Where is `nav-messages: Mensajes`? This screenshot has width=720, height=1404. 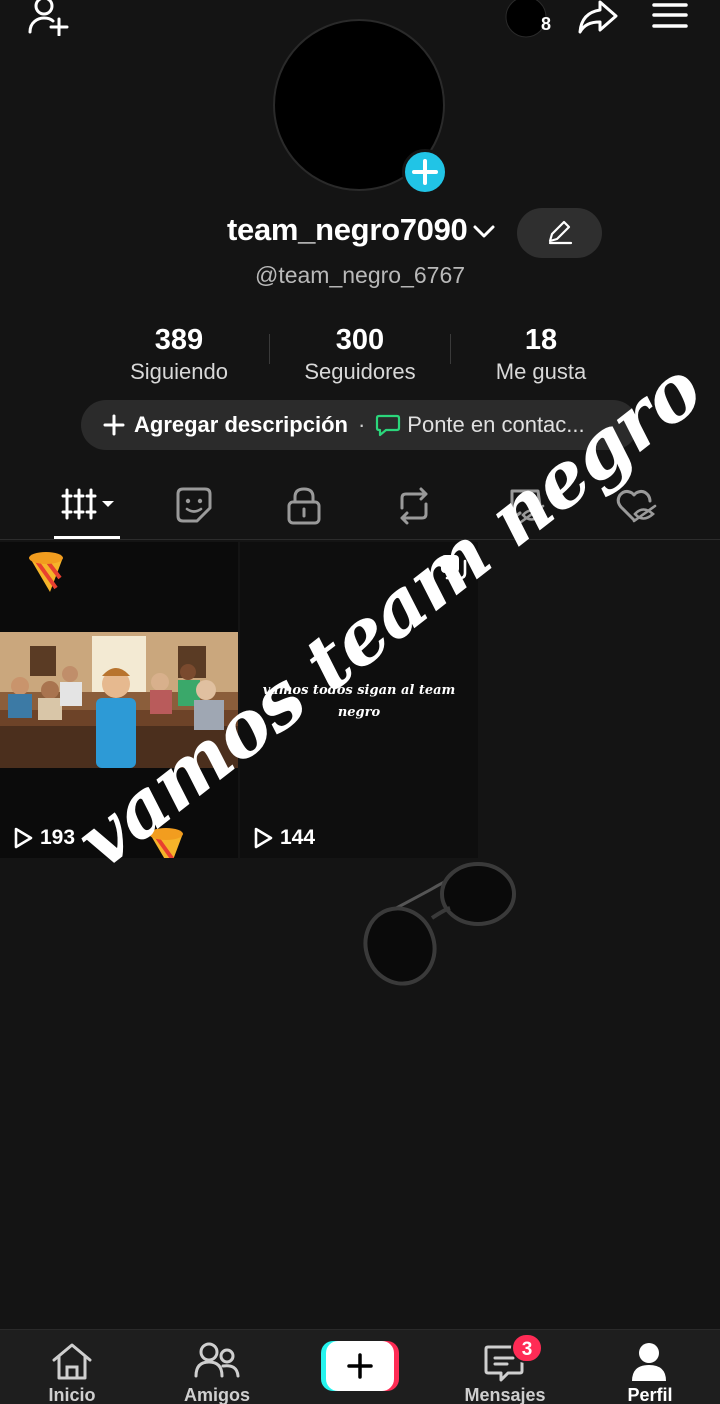 nav-messages: Mensajes is located at coordinates (505, 1367).